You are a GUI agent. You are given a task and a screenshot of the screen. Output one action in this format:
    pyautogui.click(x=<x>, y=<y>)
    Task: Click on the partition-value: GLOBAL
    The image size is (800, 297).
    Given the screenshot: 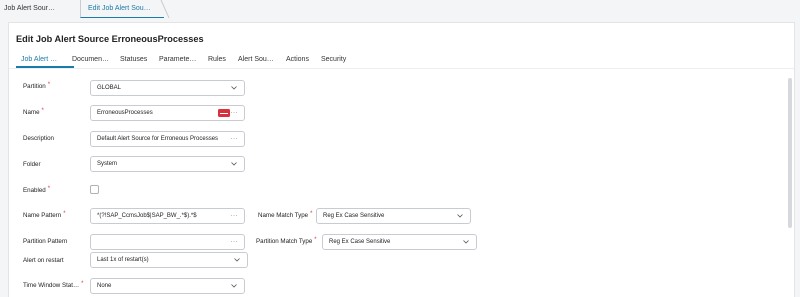 What is the action you would take?
    pyautogui.click(x=109, y=88)
    